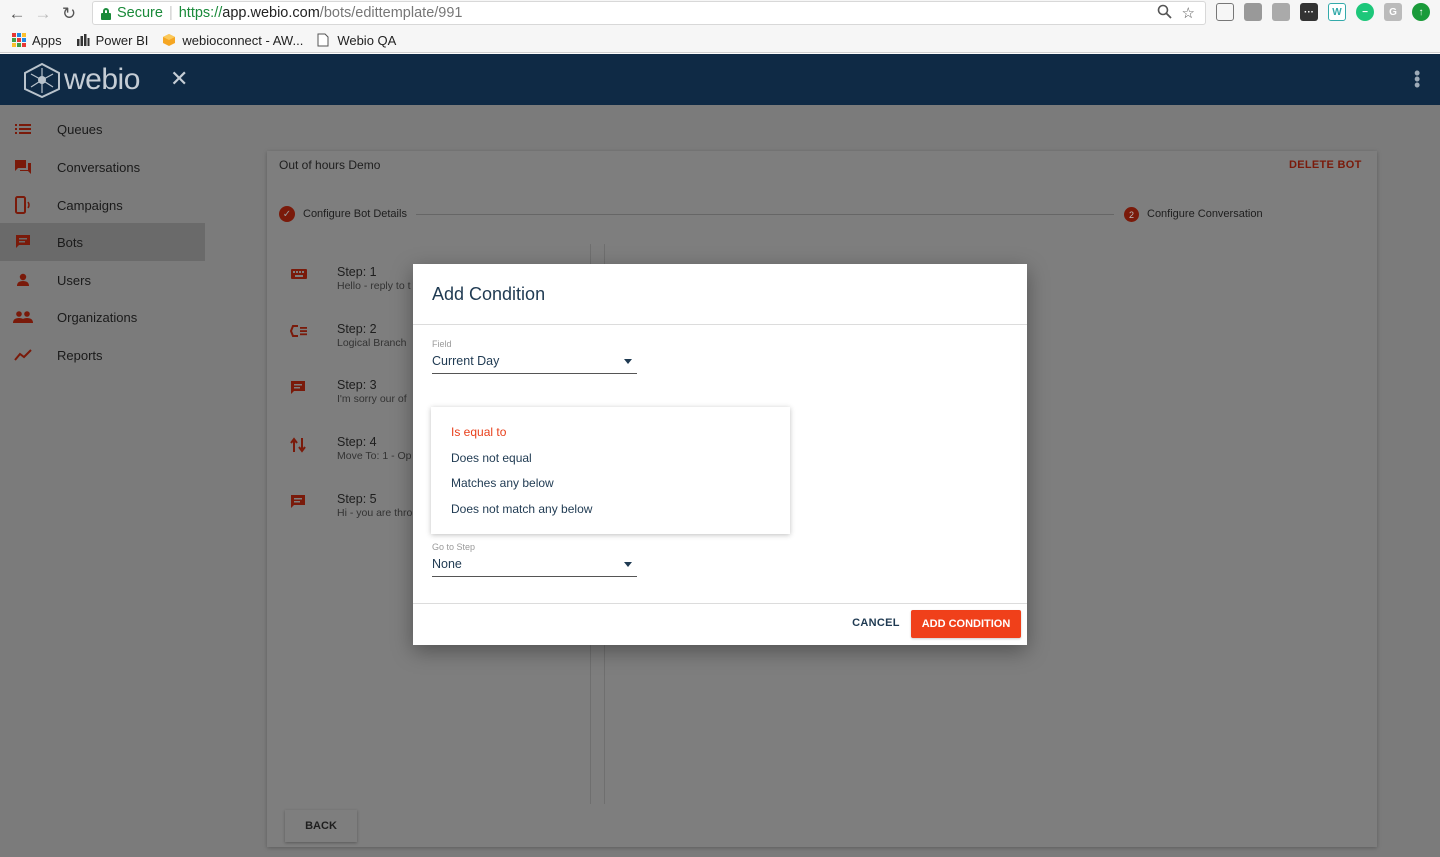 The image size is (1440, 857). Describe the element at coordinates (372, 399) in the screenshot. I see `step-subtitle: I'm sorry our of` at that location.